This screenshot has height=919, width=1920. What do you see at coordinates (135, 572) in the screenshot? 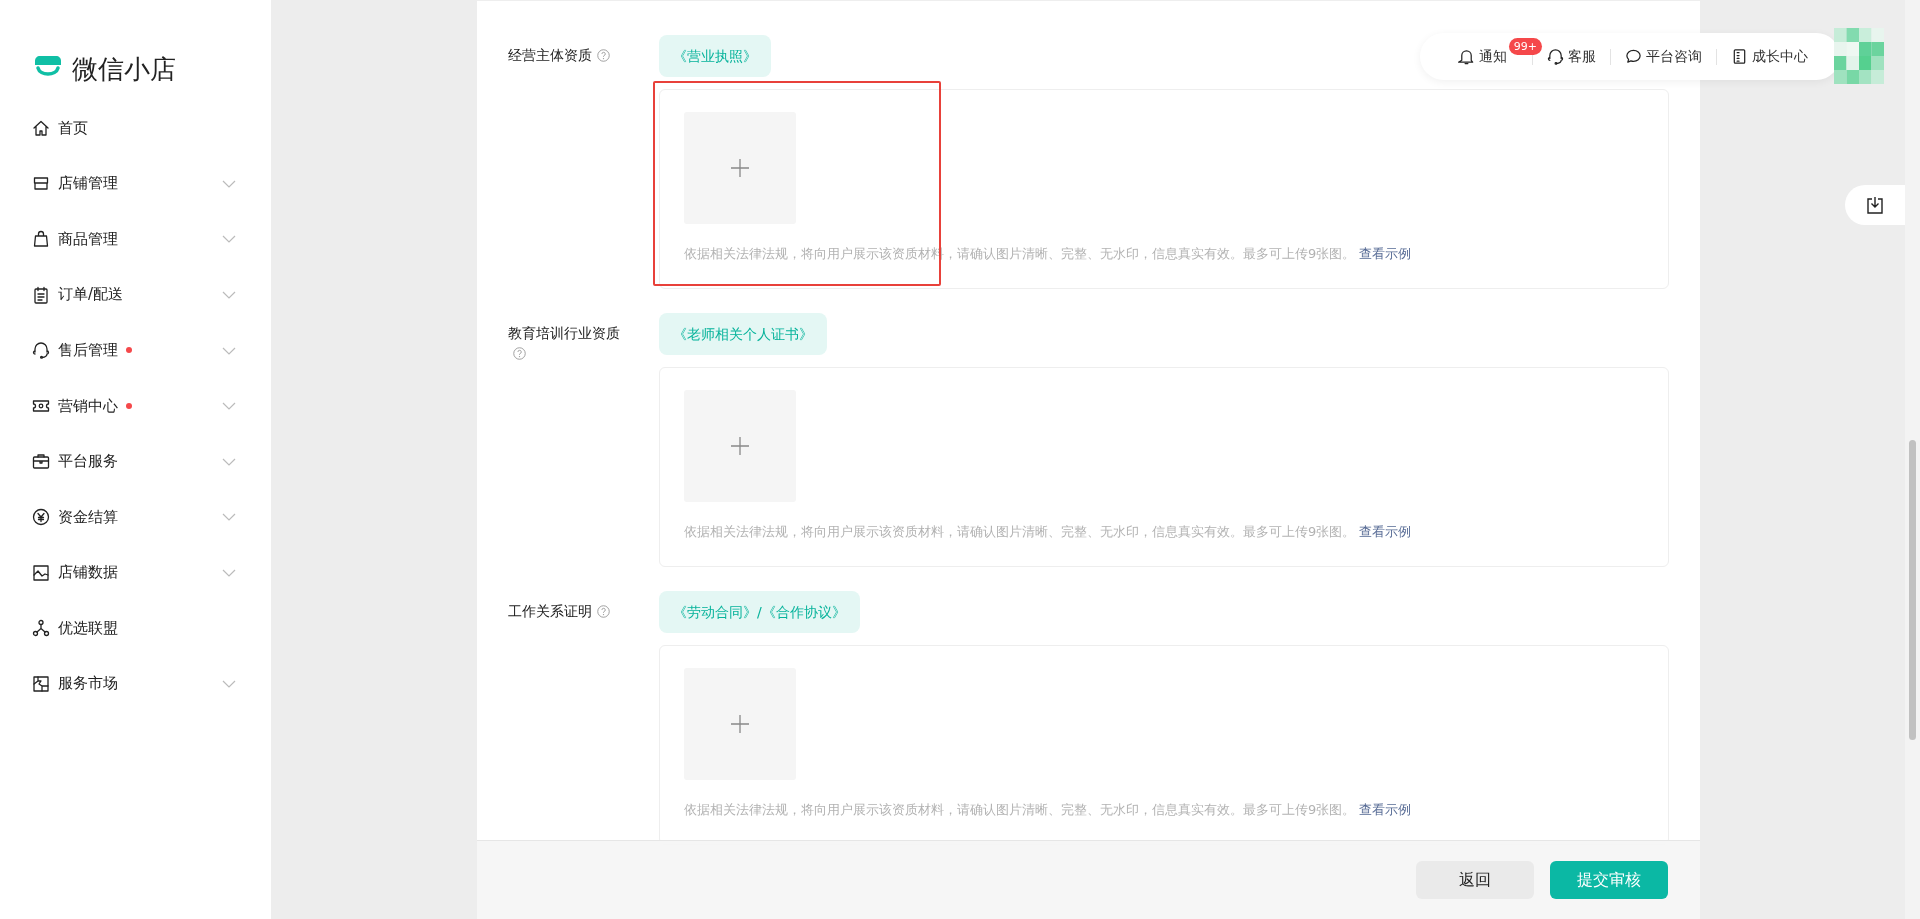
I see `sidebar-item: 店铺数据` at bounding box center [135, 572].